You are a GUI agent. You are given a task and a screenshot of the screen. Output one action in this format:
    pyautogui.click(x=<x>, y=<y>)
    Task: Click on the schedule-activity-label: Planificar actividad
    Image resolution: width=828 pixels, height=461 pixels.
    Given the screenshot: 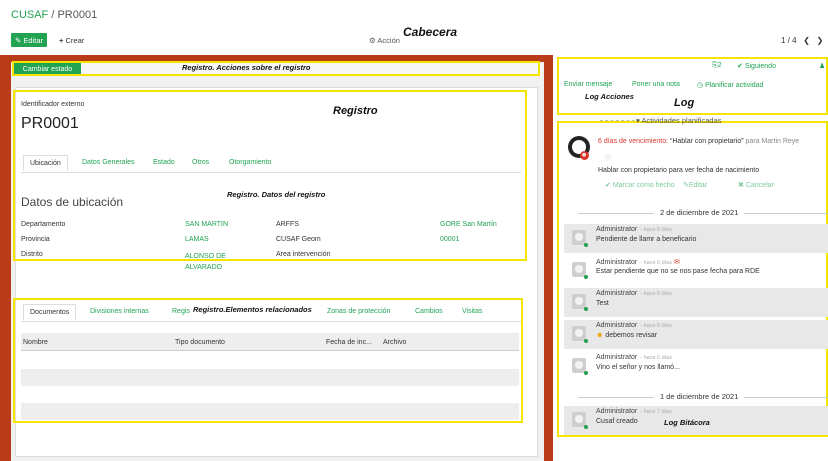 What is the action you would take?
    pyautogui.click(x=734, y=85)
    